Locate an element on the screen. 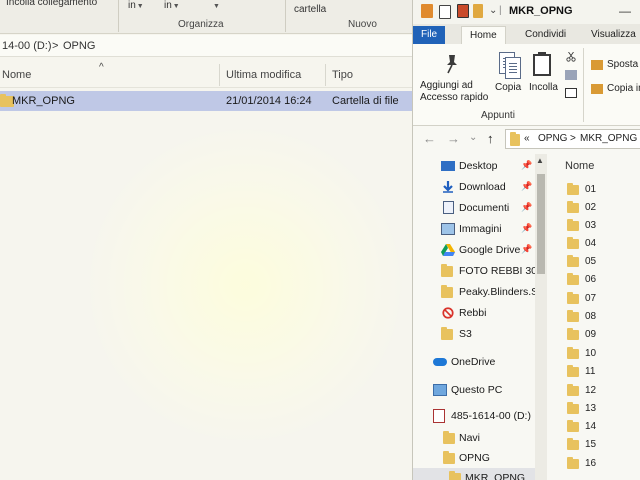 The image size is (640, 480). copy-button: Copia is located at coordinates (508, 88).